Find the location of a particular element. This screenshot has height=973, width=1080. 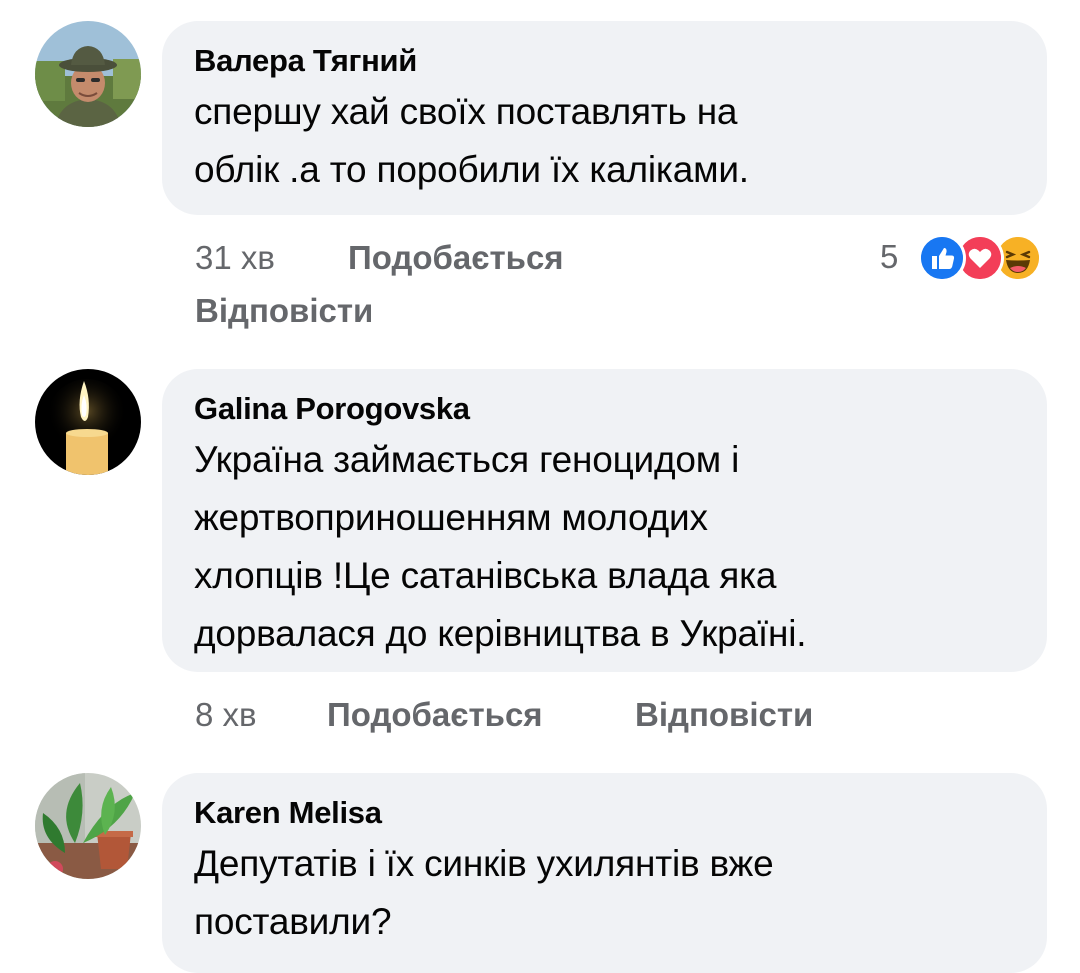

plant-avatar-image is located at coordinates (88, 826).